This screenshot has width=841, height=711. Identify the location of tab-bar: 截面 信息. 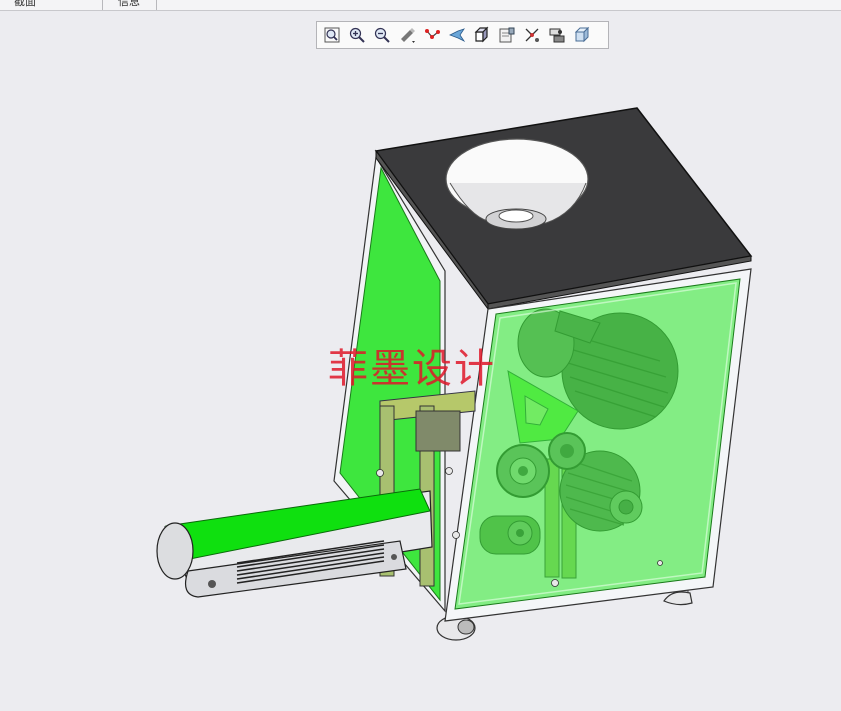
(420, 5).